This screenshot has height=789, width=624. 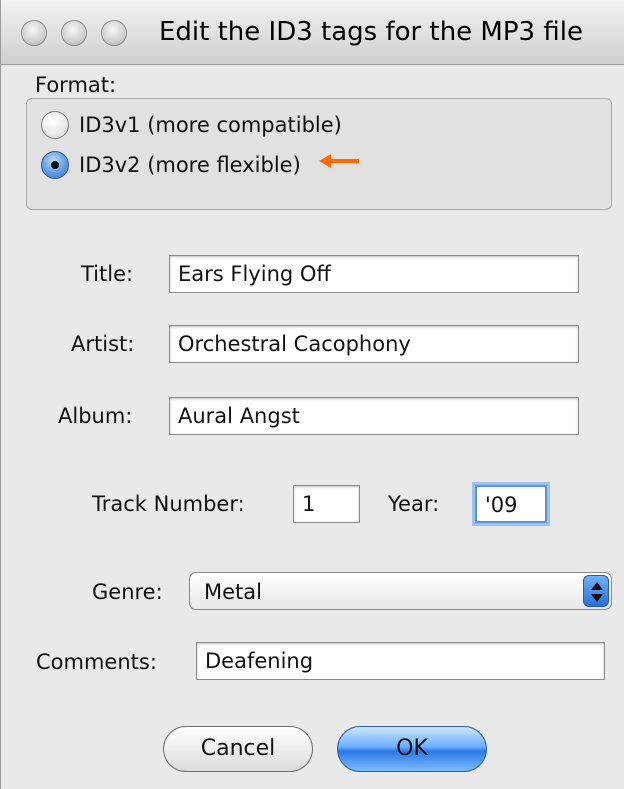 What do you see at coordinates (107, 274) in the screenshot?
I see `title-label: Title:` at bounding box center [107, 274].